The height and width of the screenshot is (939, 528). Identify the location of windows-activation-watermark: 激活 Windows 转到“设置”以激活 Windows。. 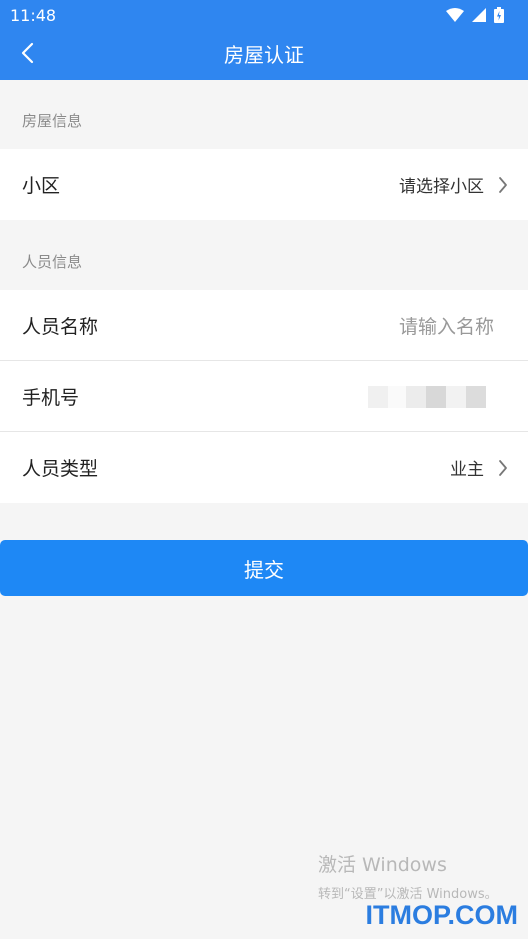
(408, 876).